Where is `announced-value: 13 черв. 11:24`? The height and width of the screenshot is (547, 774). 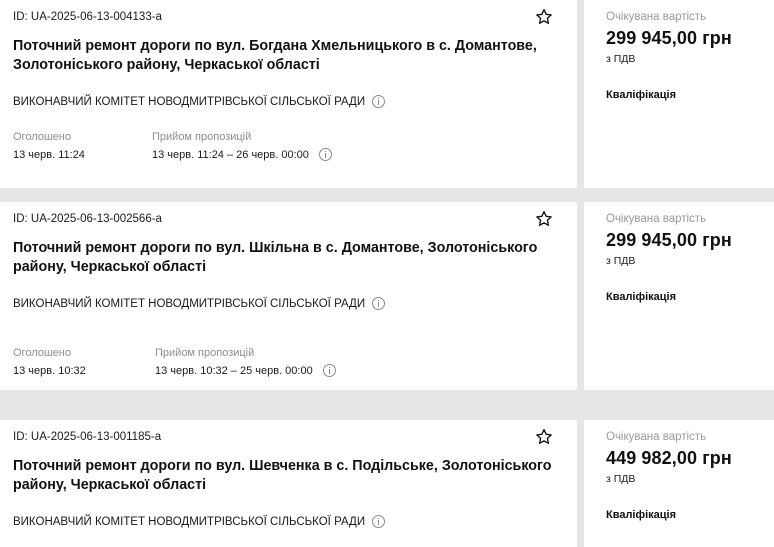 announced-value: 13 черв. 11:24 is located at coordinates (49, 155).